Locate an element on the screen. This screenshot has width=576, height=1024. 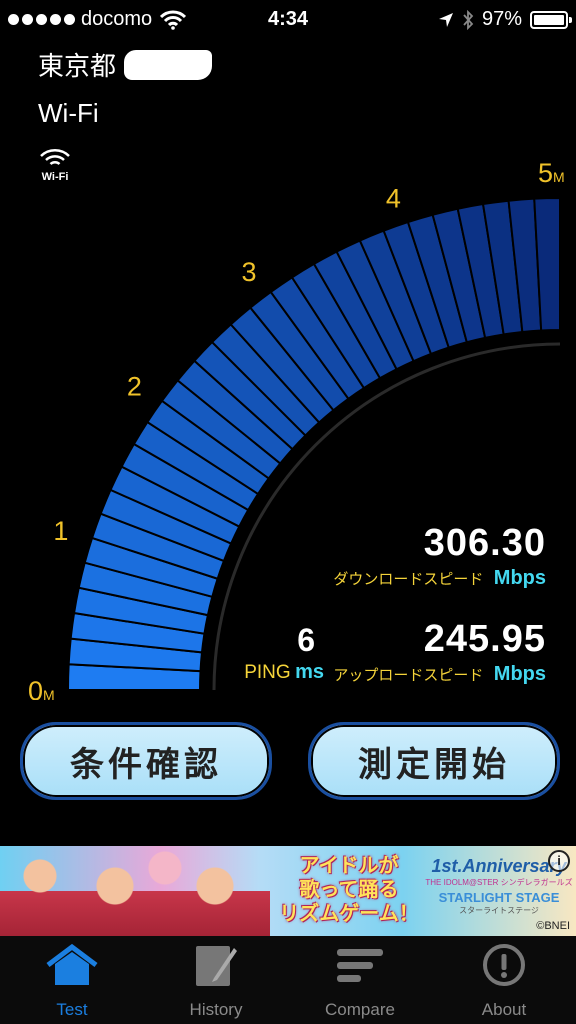
tab-about: About is located at coordinates (504, 980).